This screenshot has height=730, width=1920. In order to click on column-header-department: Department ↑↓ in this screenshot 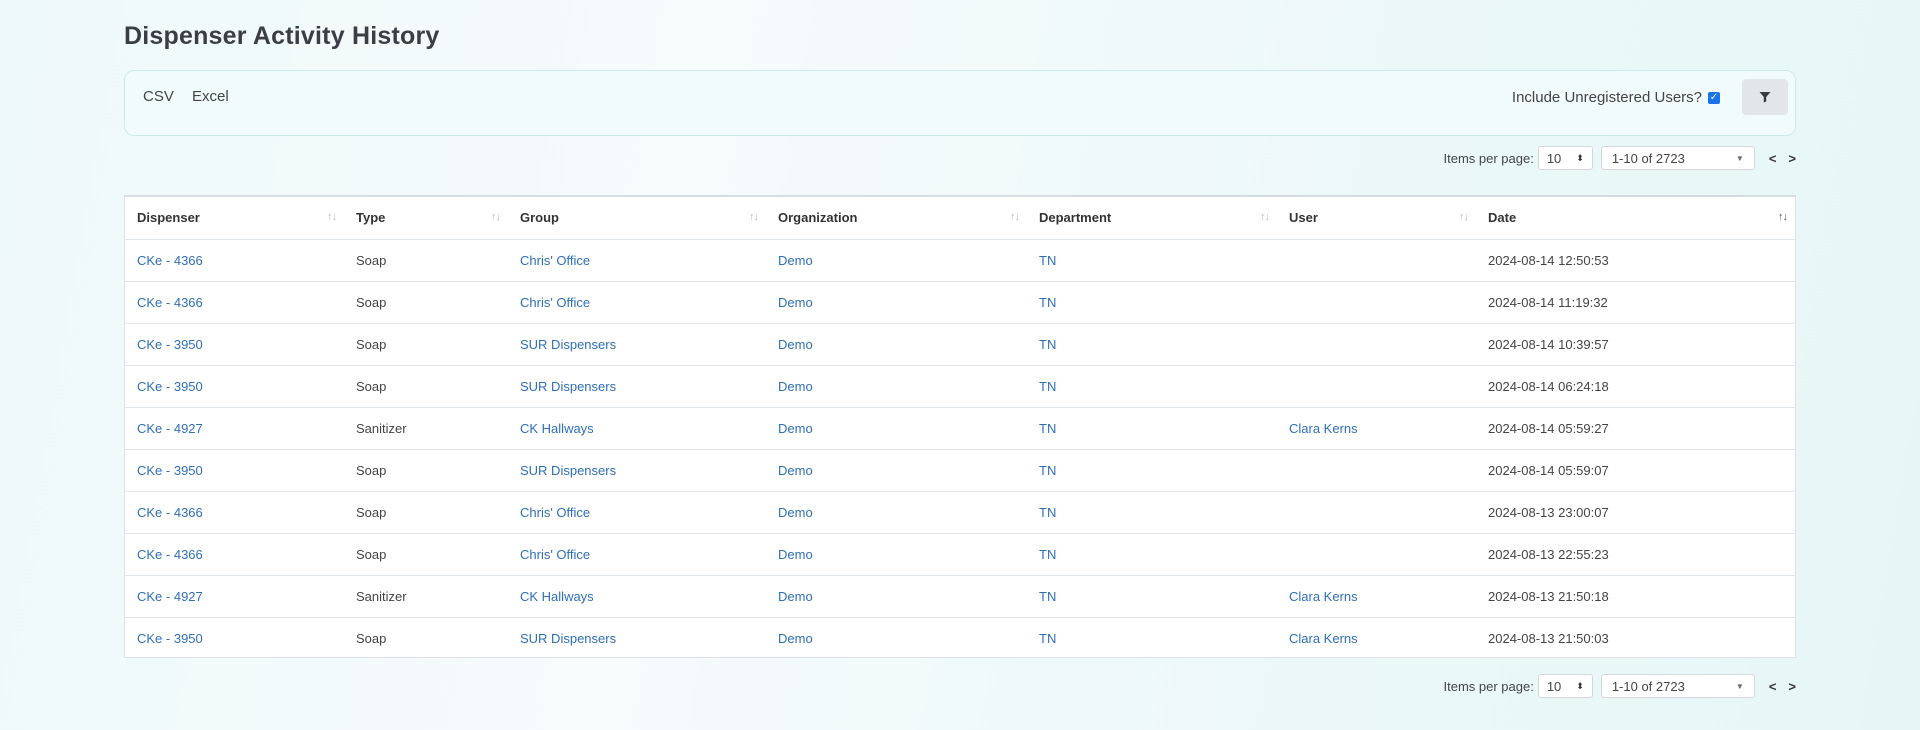, I will do `click(1152, 218)`.